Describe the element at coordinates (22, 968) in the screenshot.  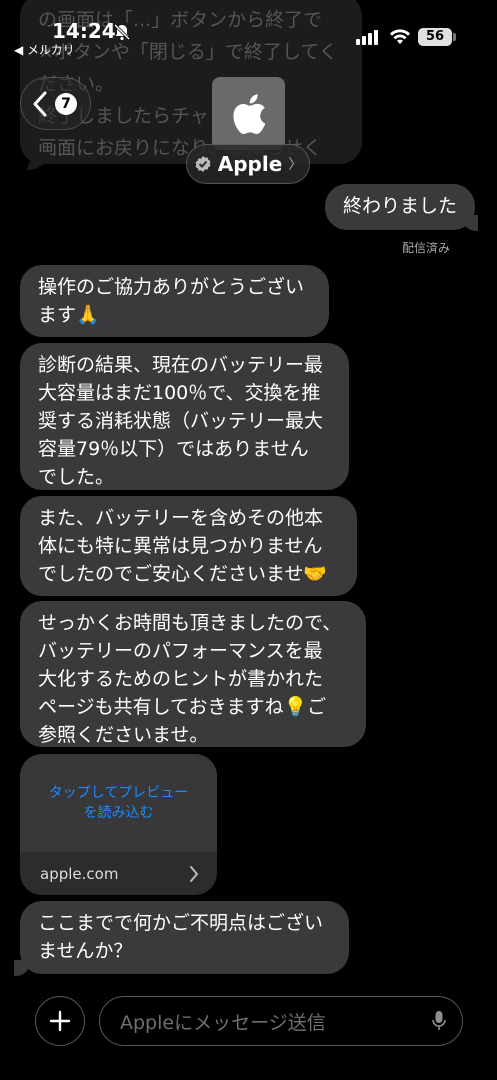
I see `incoming-message-tail` at that location.